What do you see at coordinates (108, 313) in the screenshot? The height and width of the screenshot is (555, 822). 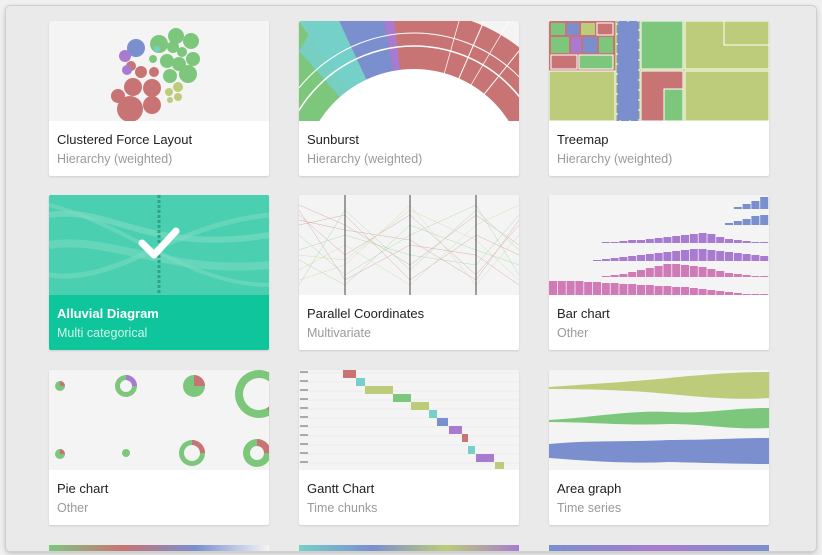 I see `chart-title: Alluvial Diagram` at bounding box center [108, 313].